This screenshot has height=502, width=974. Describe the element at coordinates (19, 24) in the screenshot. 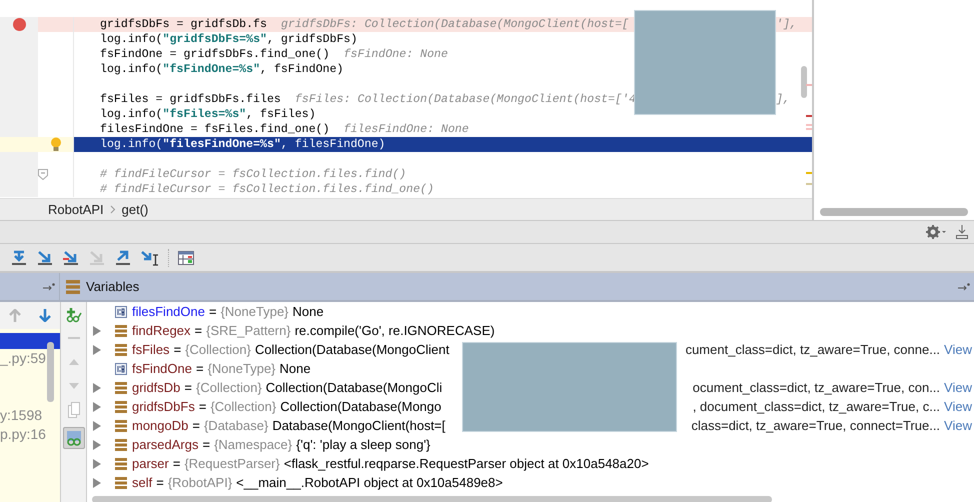

I see `breakpoint-icon` at that location.